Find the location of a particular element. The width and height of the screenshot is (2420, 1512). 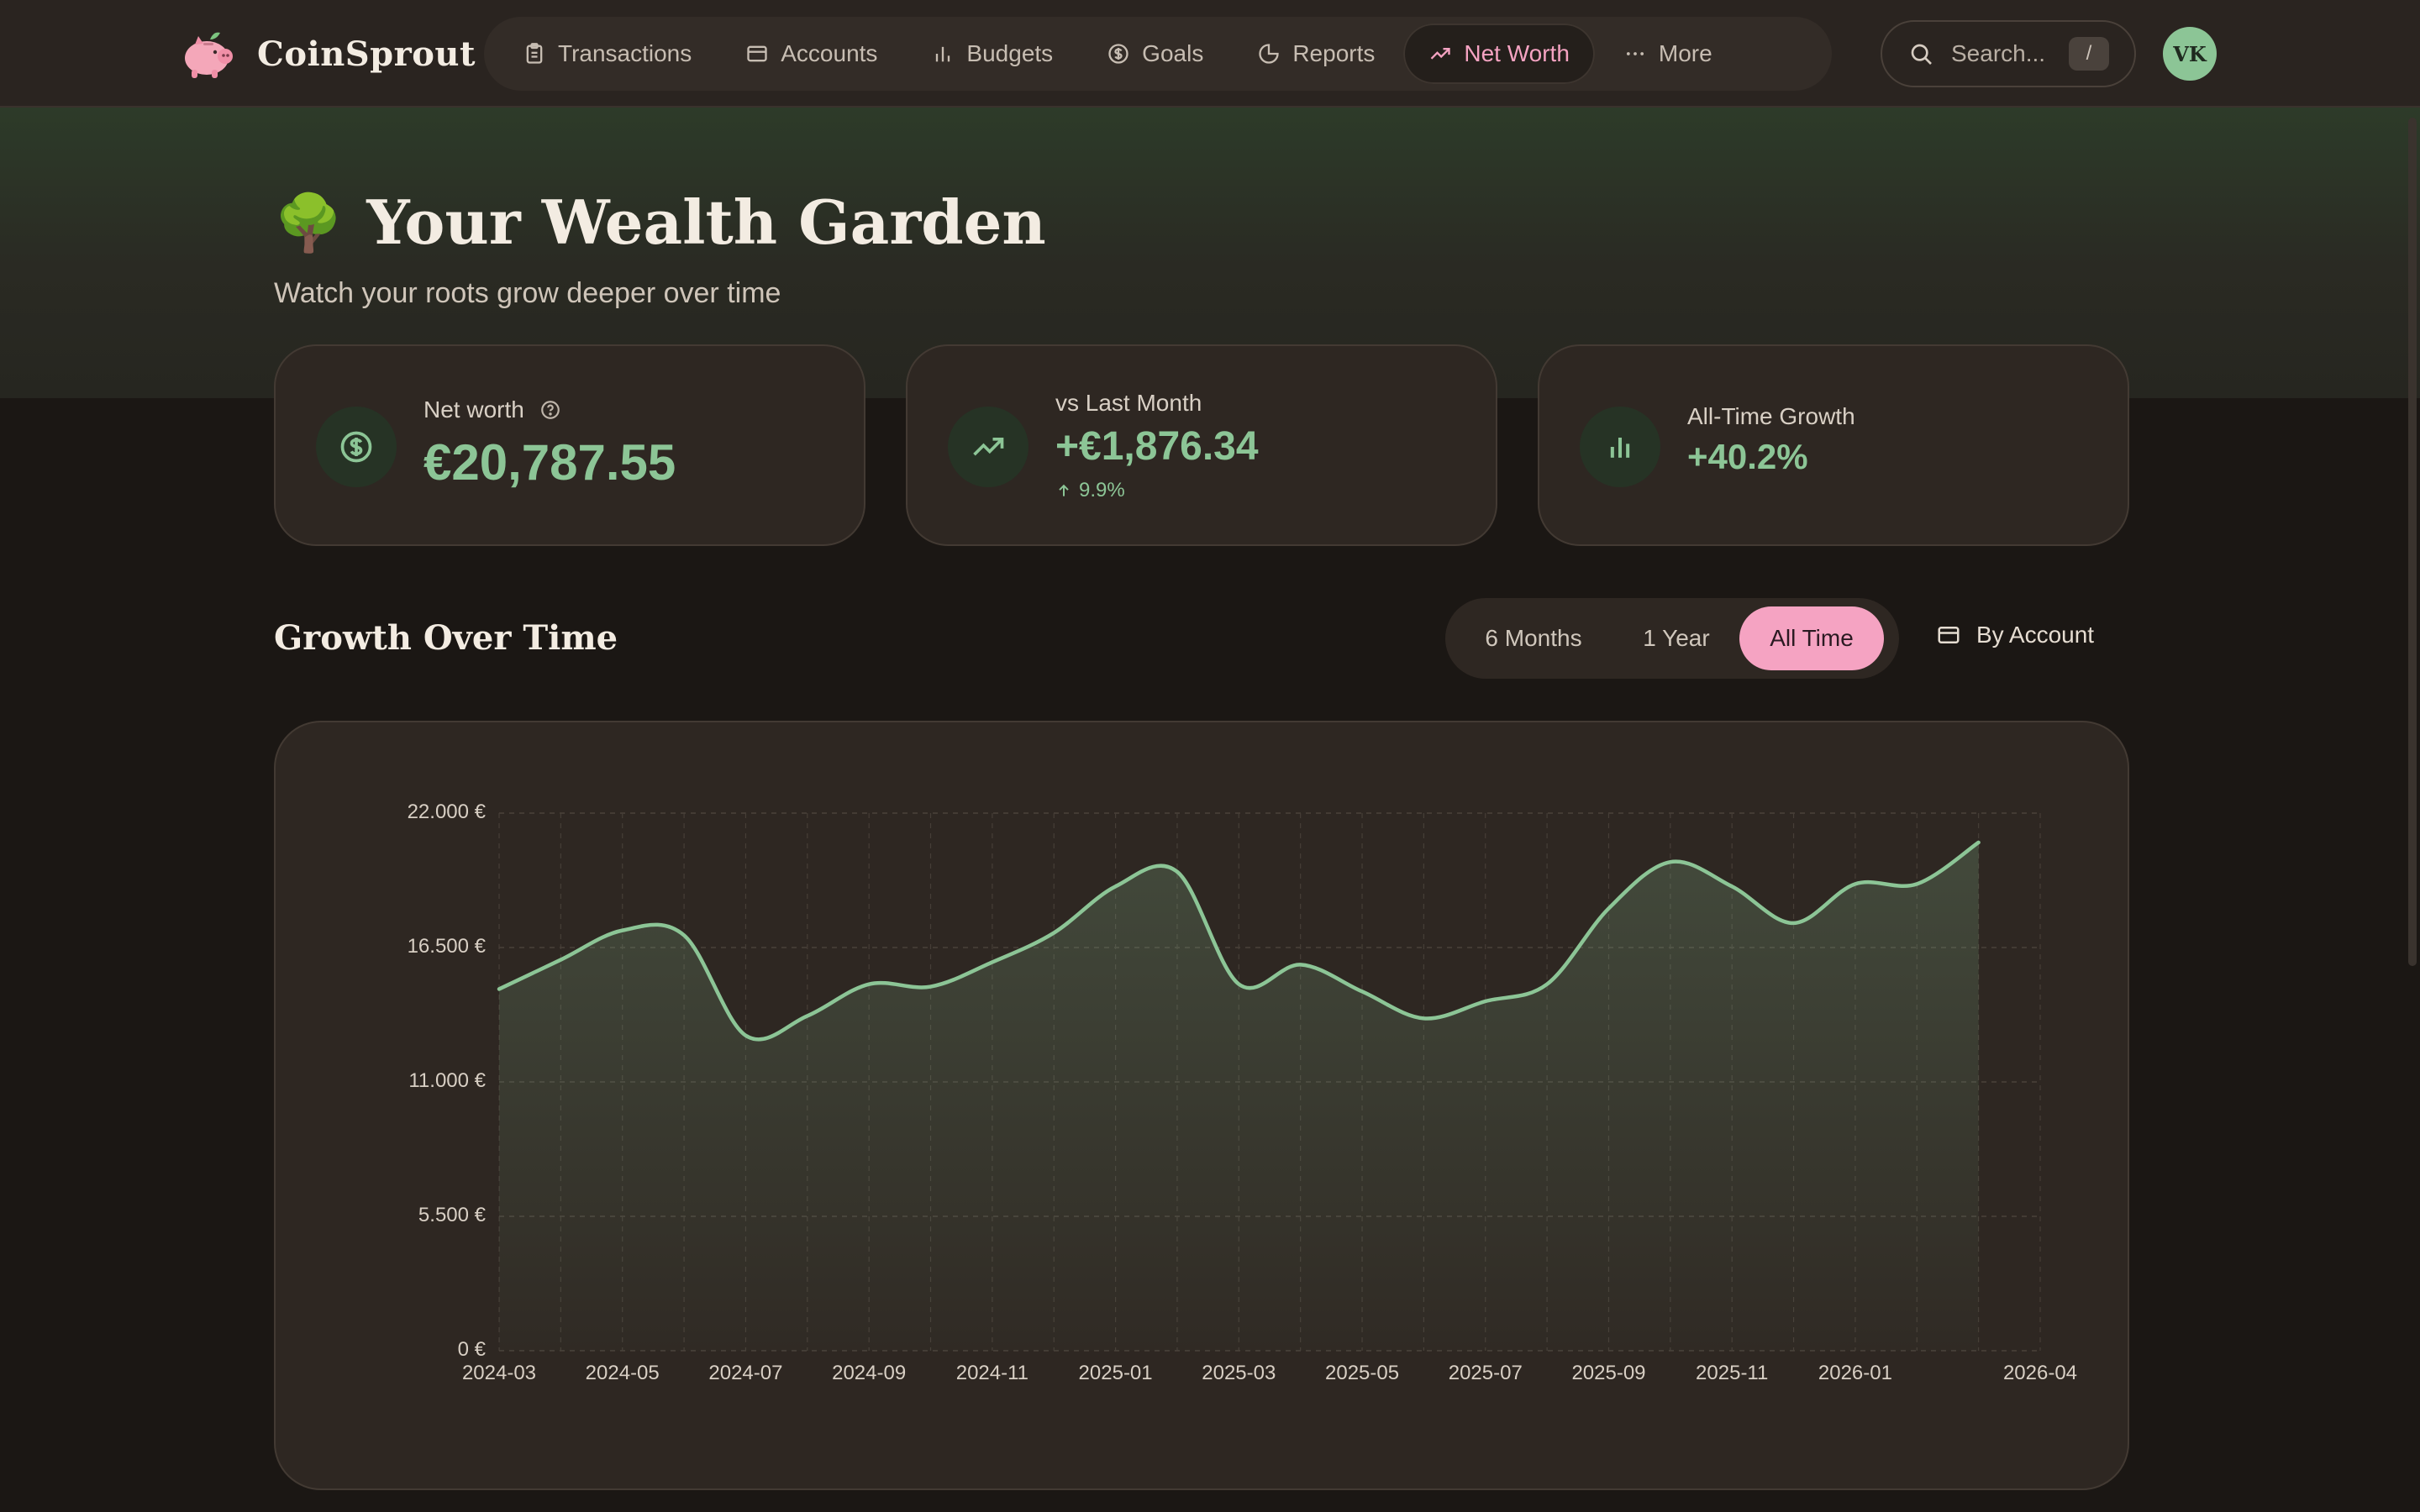

page-subtitle: Watch your roots grow deeper over time is located at coordinates (527, 293).